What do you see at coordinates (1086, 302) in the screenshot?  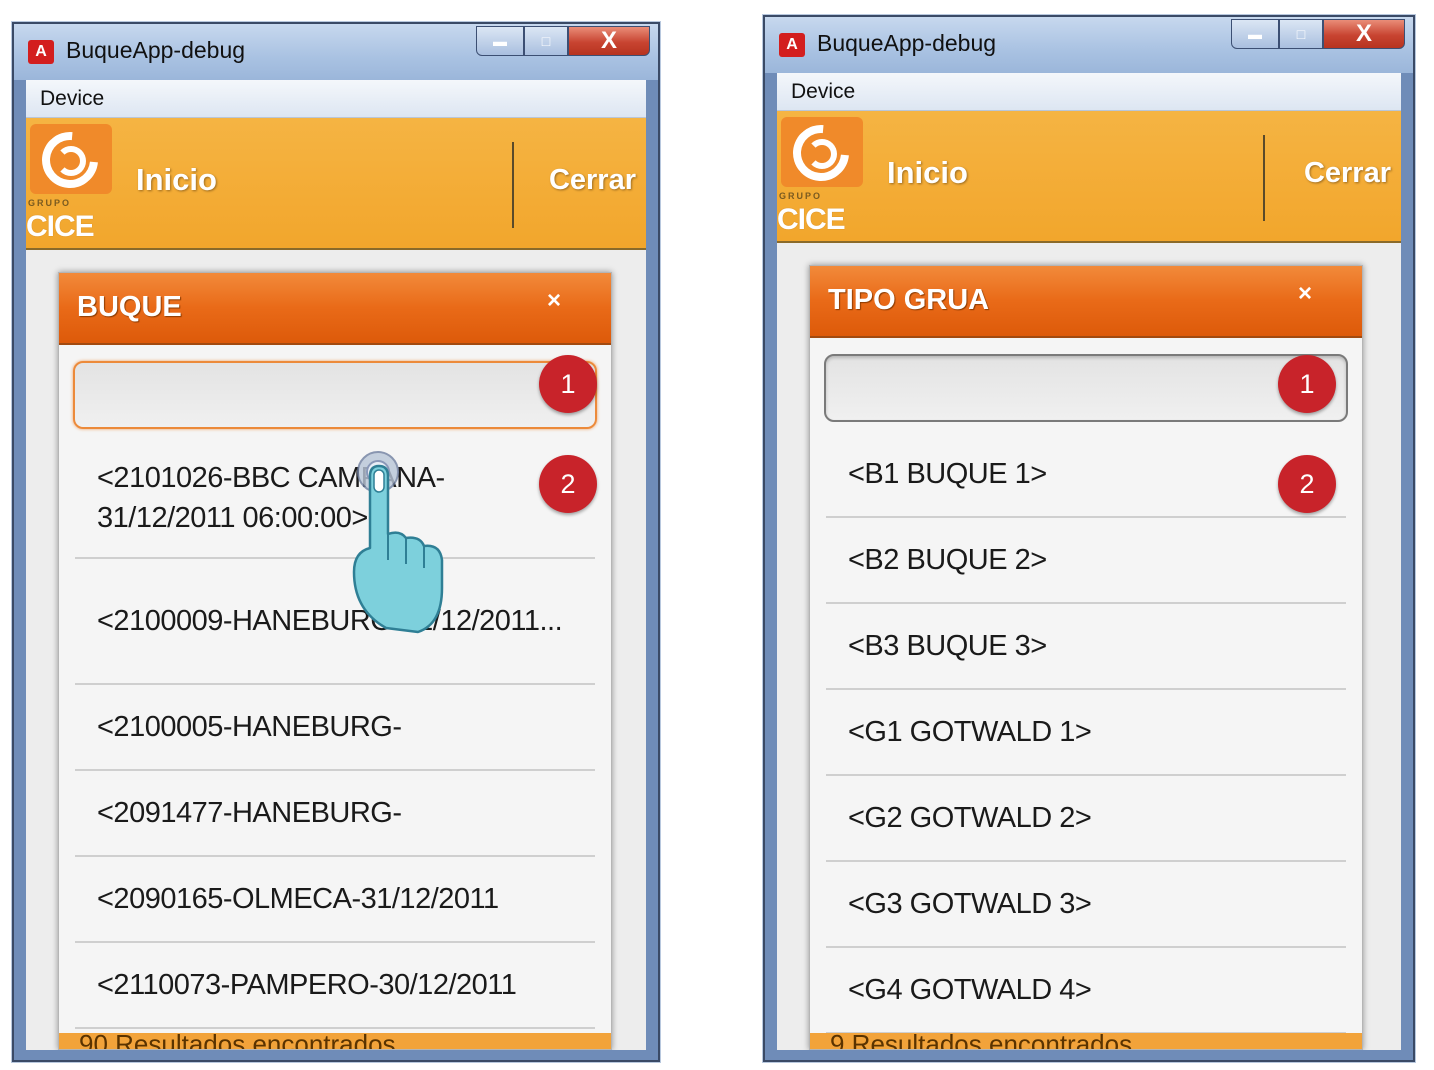 I see `dialog-header: TIPO GRUA ×` at bounding box center [1086, 302].